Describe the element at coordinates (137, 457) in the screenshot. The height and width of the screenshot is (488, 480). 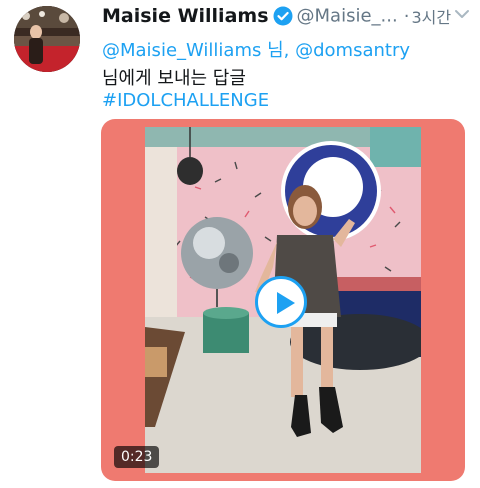
I see `video-duration: 0:23` at that location.